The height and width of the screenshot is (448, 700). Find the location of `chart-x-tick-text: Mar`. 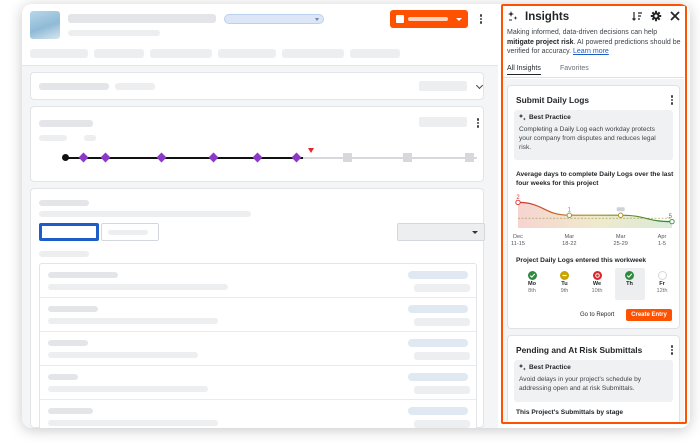

chart-x-tick-text: Mar is located at coordinates (569, 237).